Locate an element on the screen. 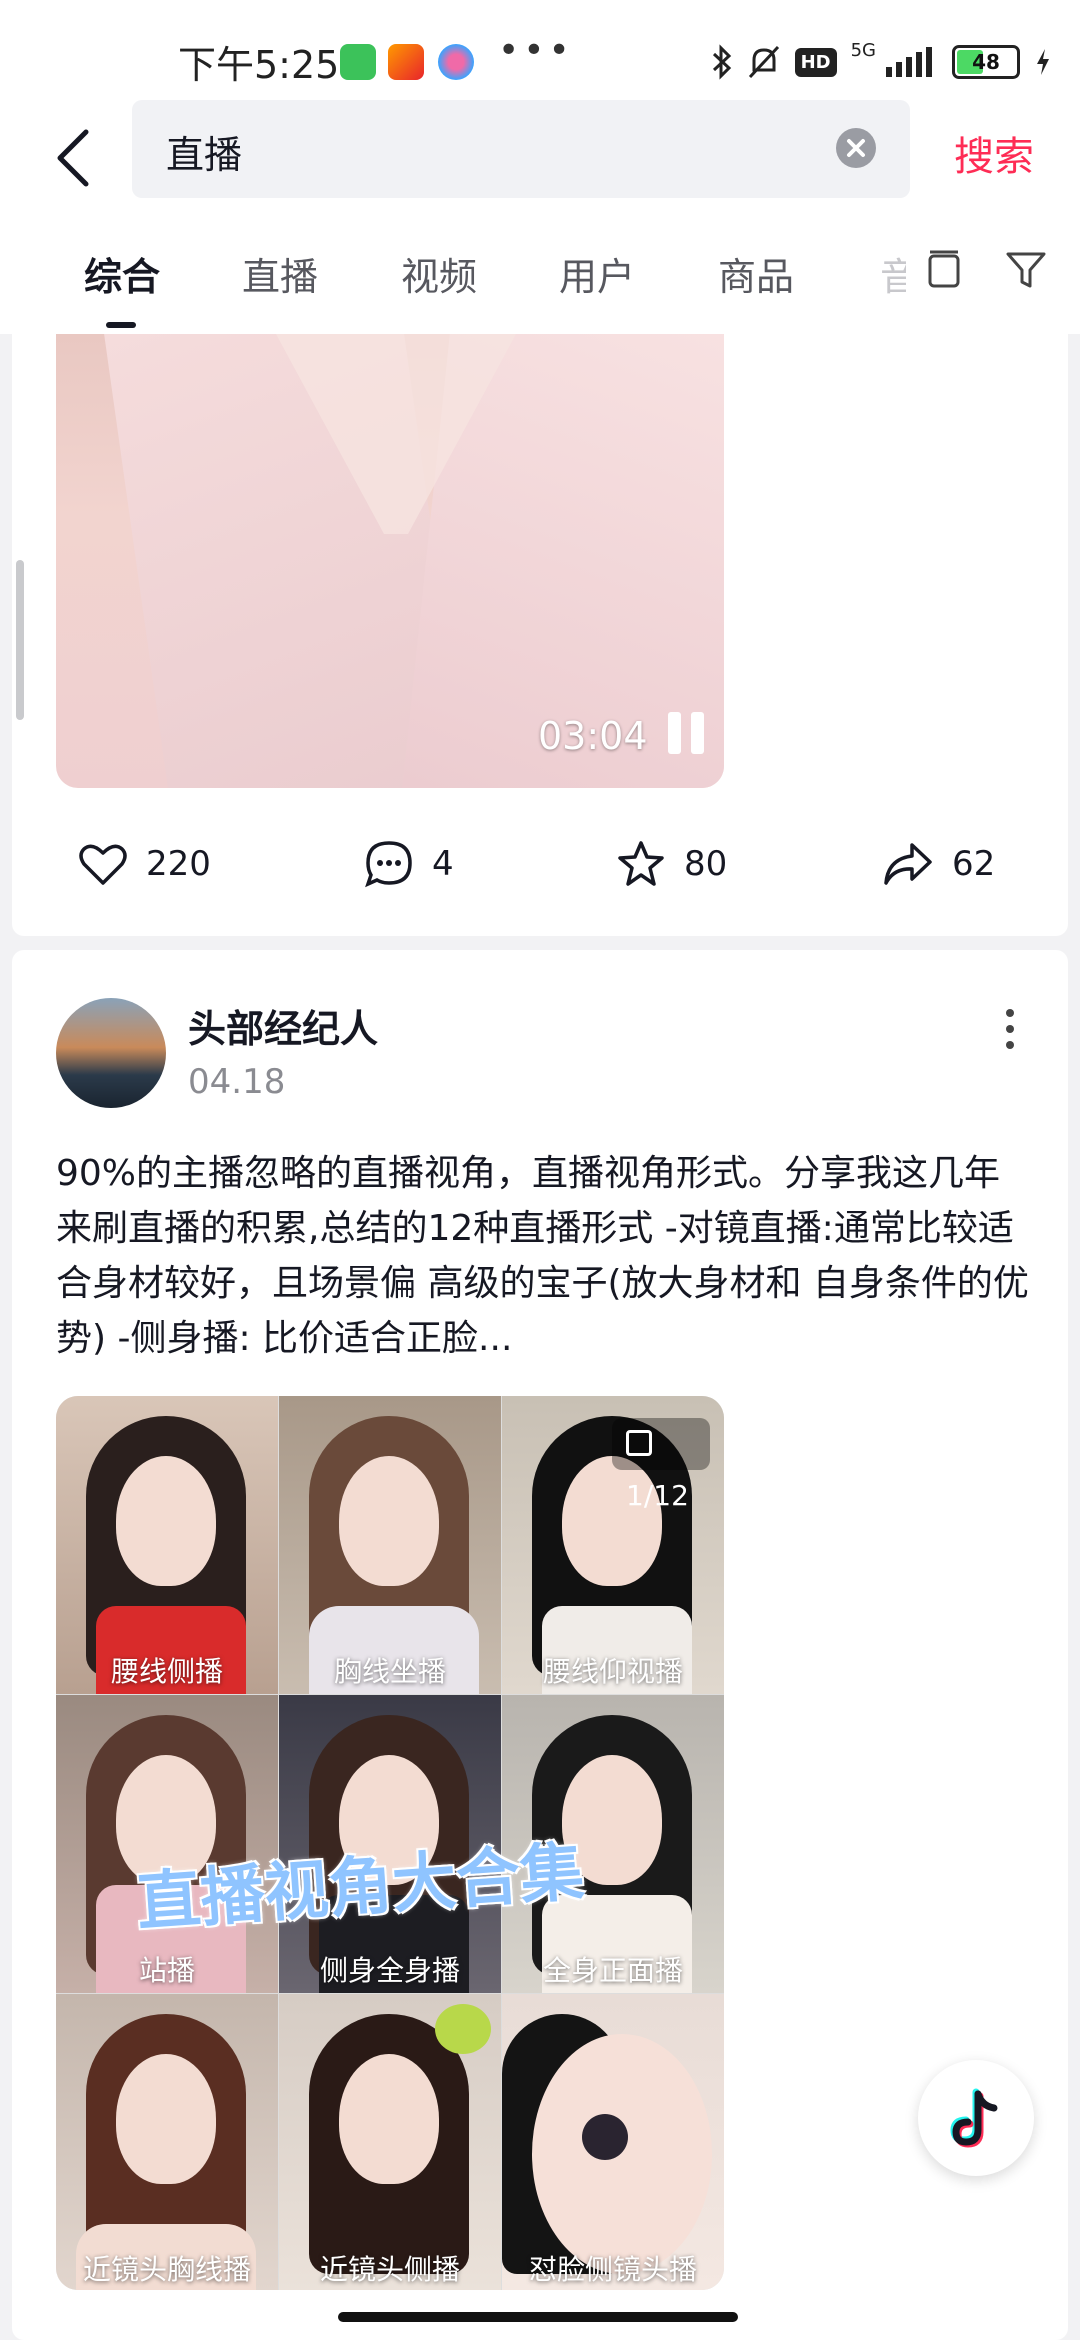 This screenshot has height=2340, width=1080. back-button is located at coordinates (74, 158).